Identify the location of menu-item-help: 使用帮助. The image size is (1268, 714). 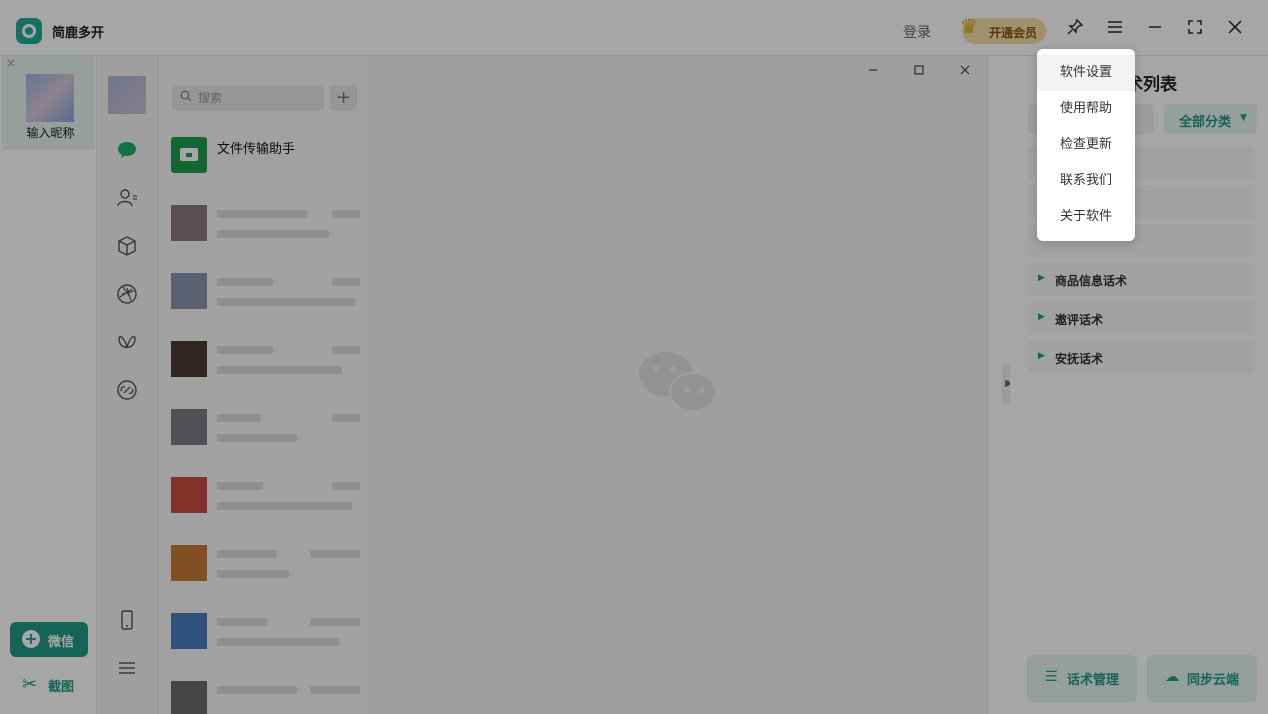
(1086, 109).